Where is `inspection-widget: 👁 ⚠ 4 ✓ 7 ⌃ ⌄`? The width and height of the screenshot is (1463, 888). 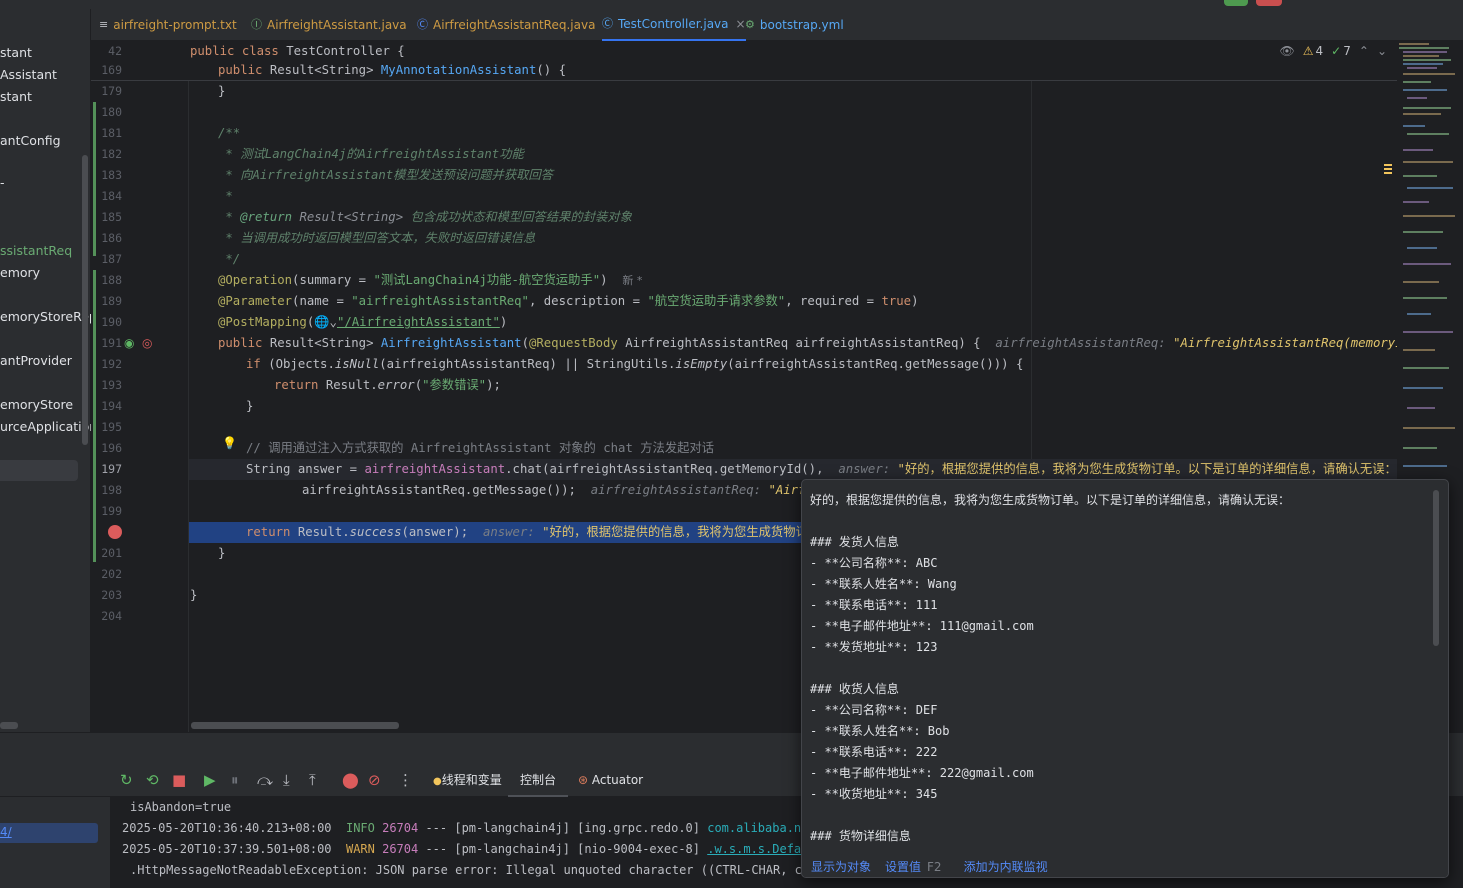
inspection-widget: 👁 ⚠ 4 ✓ 7 ⌃ ⌄ is located at coordinates (1333, 51).